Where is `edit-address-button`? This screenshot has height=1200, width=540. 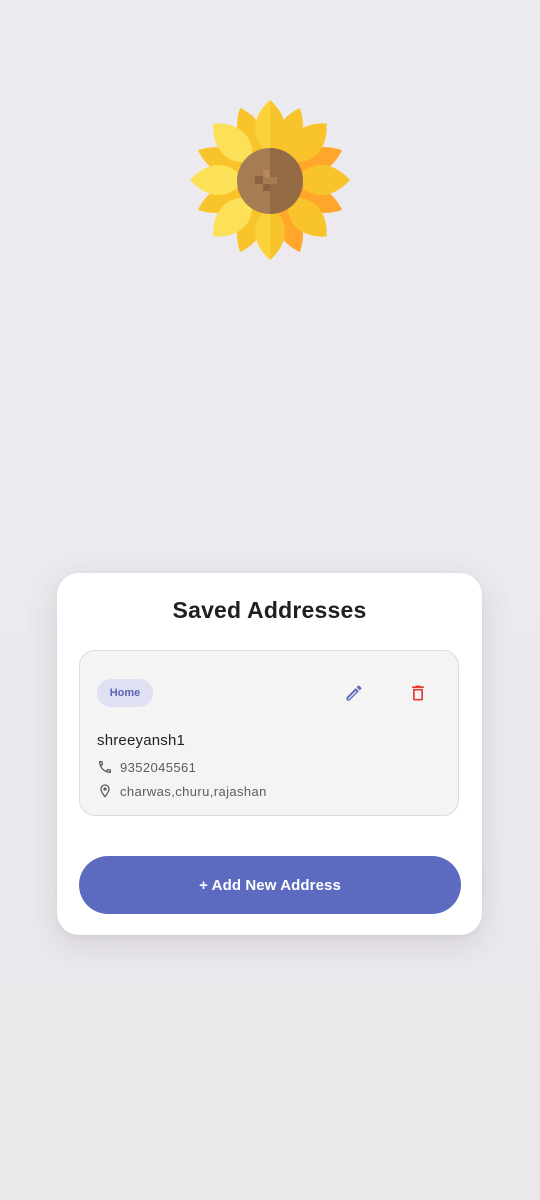
edit-address-button is located at coordinates (354, 693).